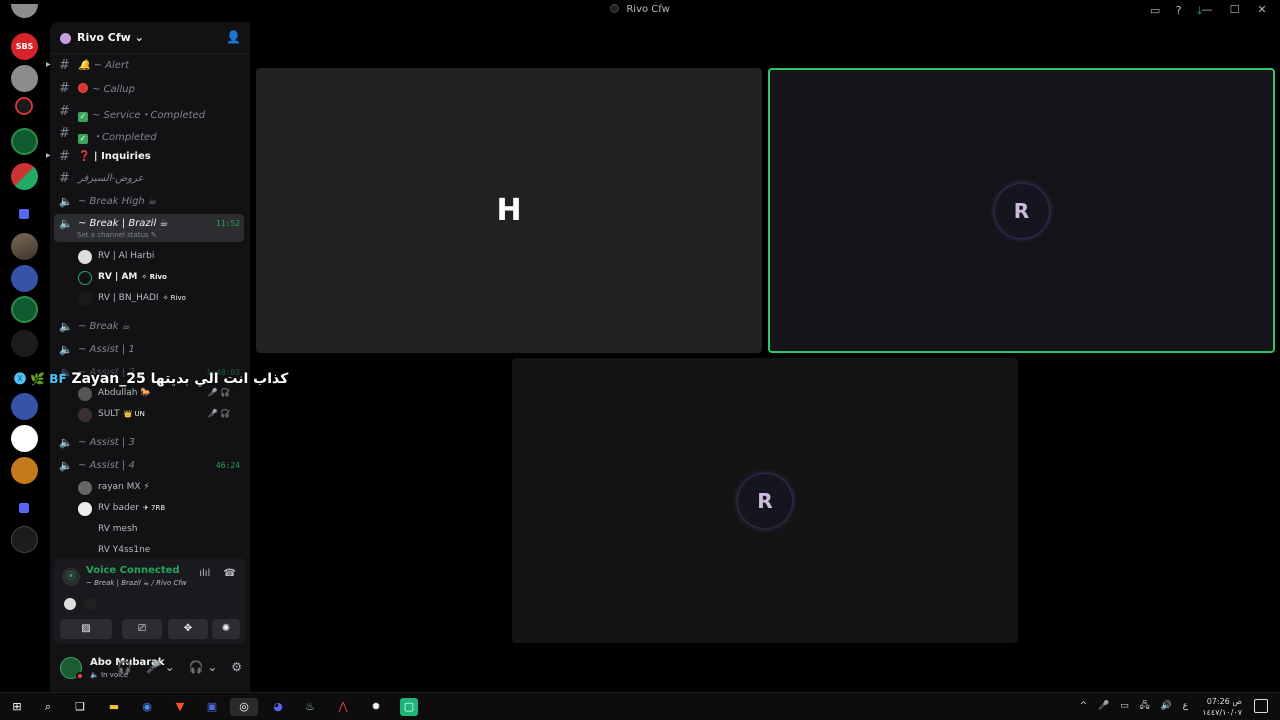  Describe the element at coordinates (158, 415) in the screenshot. I see `voice-user: SULT 👑 UN 🎤̸ 🎧̸` at that location.